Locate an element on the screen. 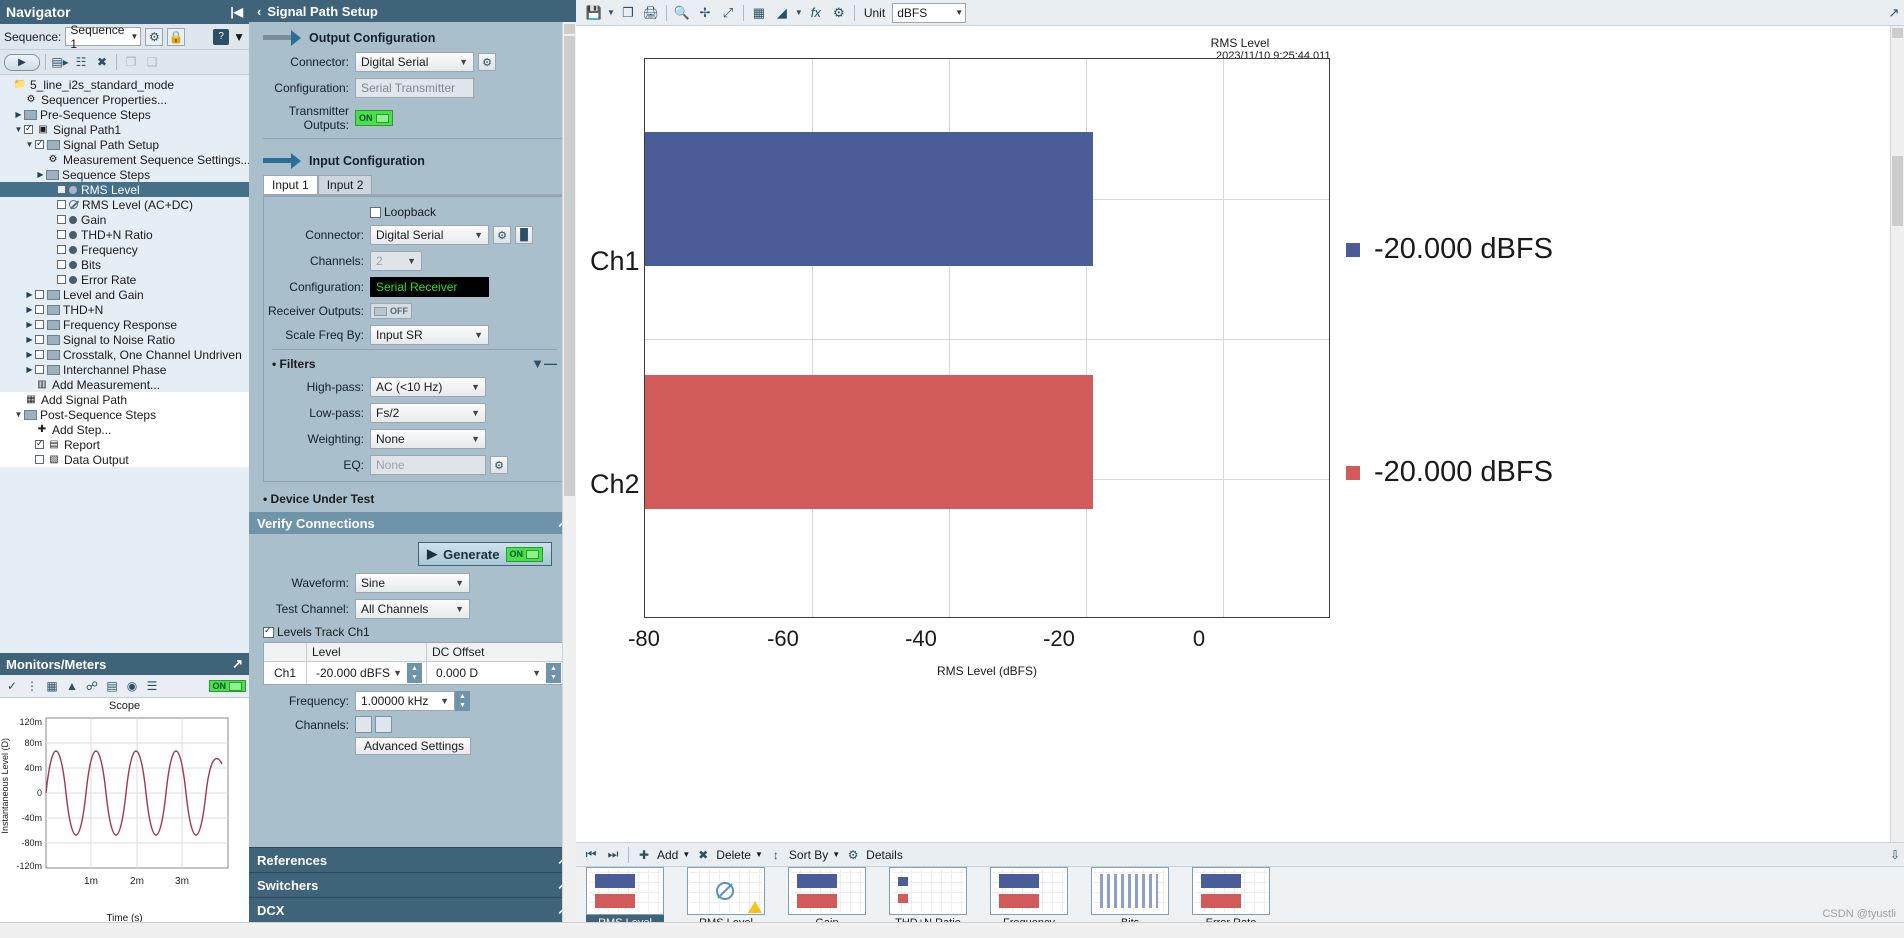  output-connector-select: Digital Serial ▼ is located at coordinates (414, 62).